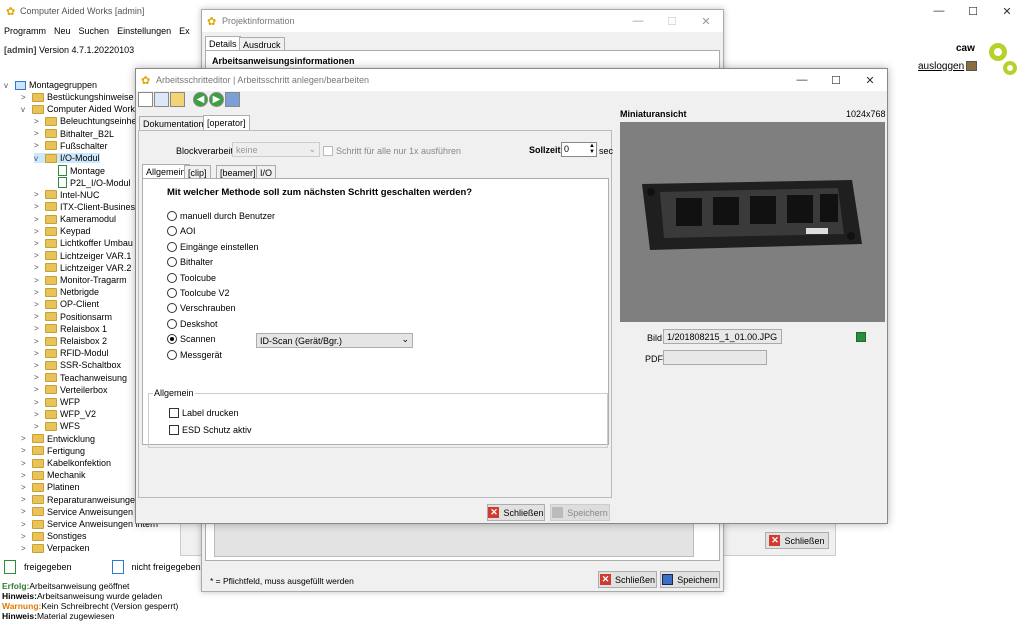  What do you see at coordinates (66, 292) in the screenshot?
I see `tree-item: > Netbrigde` at bounding box center [66, 292].